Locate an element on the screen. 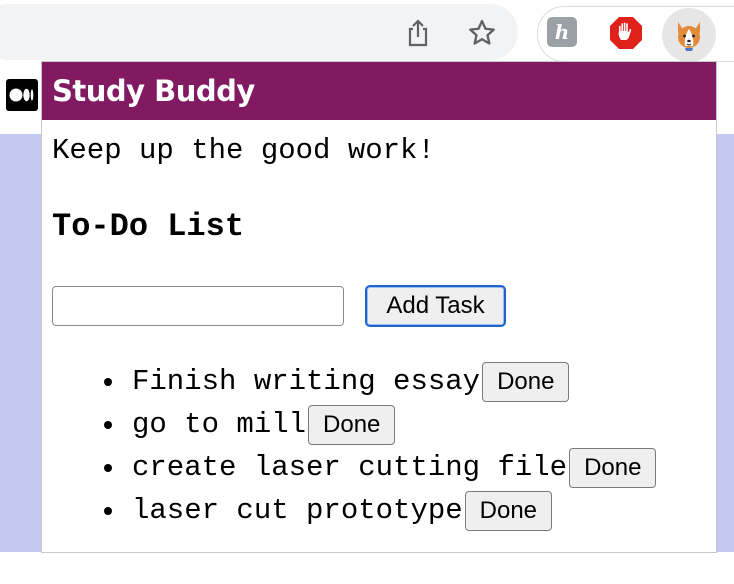 The height and width of the screenshot is (584, 734). address-bar is located at coordinates (259, 32).